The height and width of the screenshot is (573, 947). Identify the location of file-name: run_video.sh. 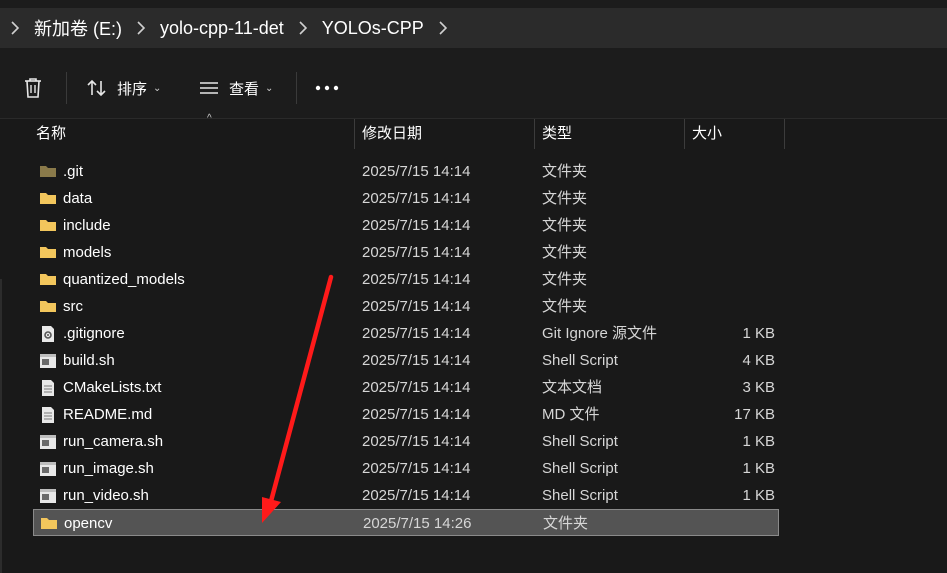
(106, 495).